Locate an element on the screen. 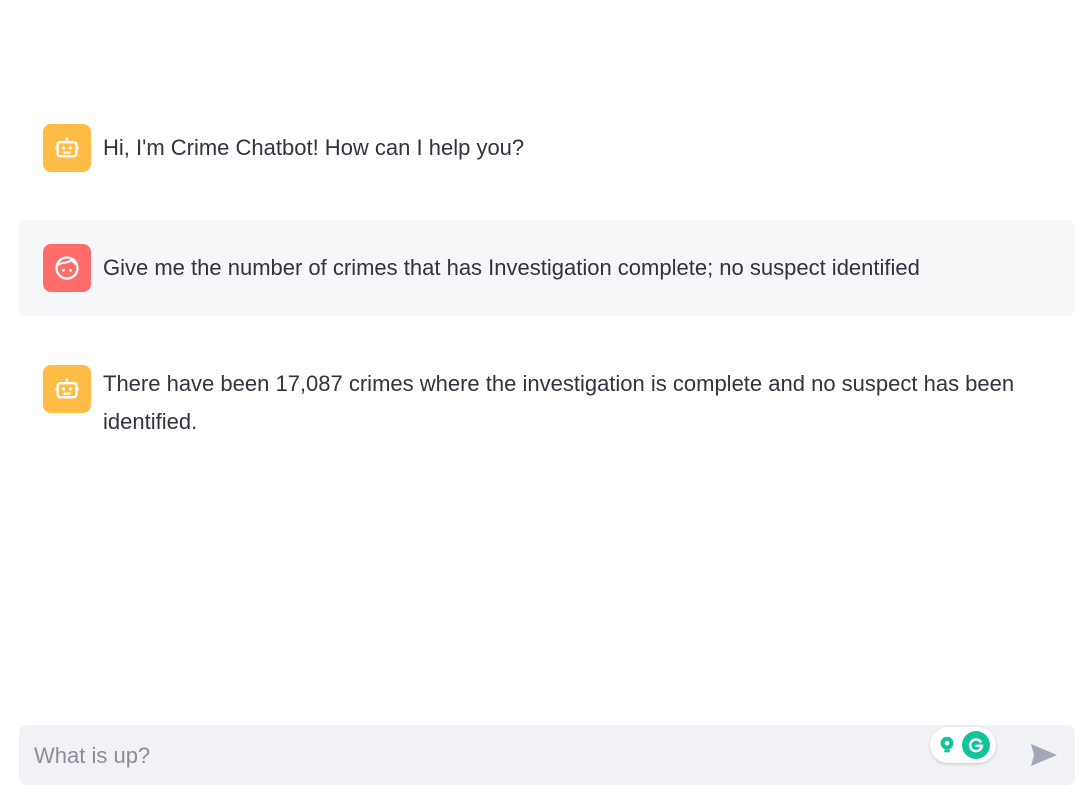 Image resolution: width=1089 pixels, height=806 pixels. lightbulb-icon is located at coordinates (947, 745).